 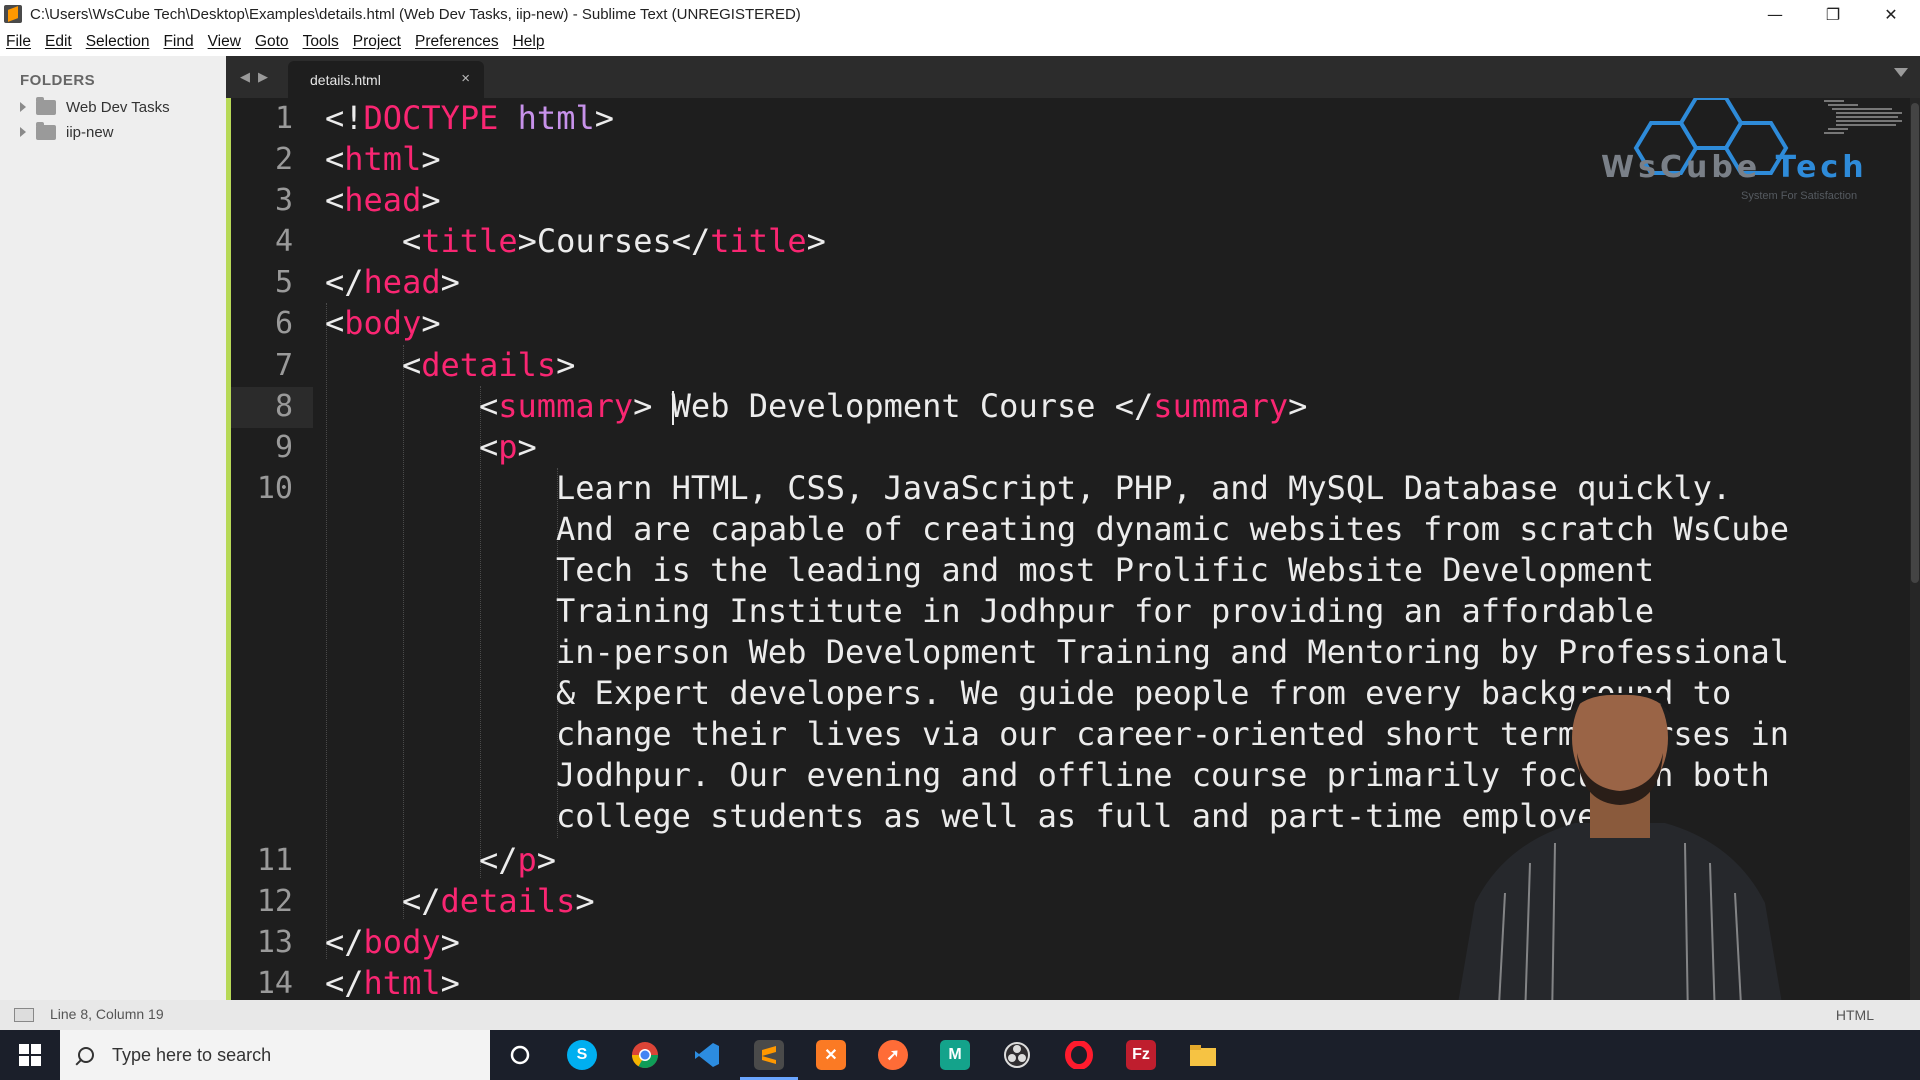 What do you see at coordinates (520, 1055) in the screenshot?
I see `cortana-icon` at bounding box center [520, 1055].